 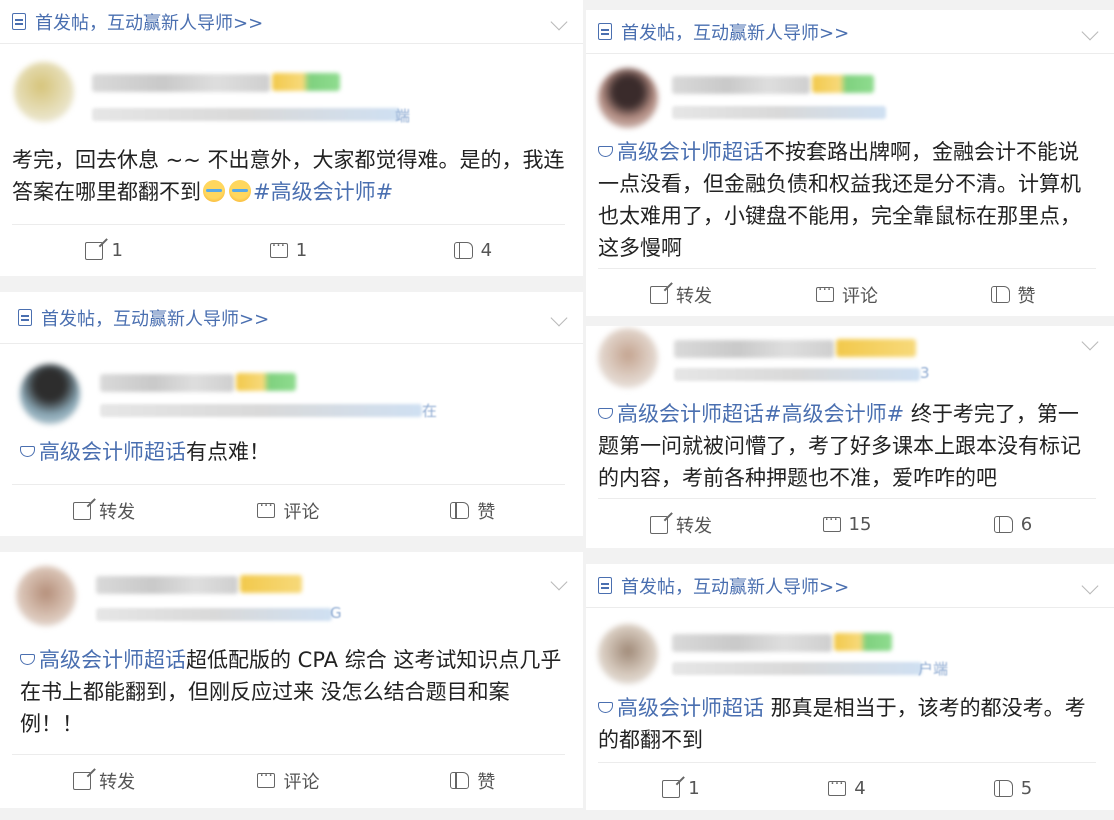 I want to click on repost-count: 1, so click(x=694, y=788).